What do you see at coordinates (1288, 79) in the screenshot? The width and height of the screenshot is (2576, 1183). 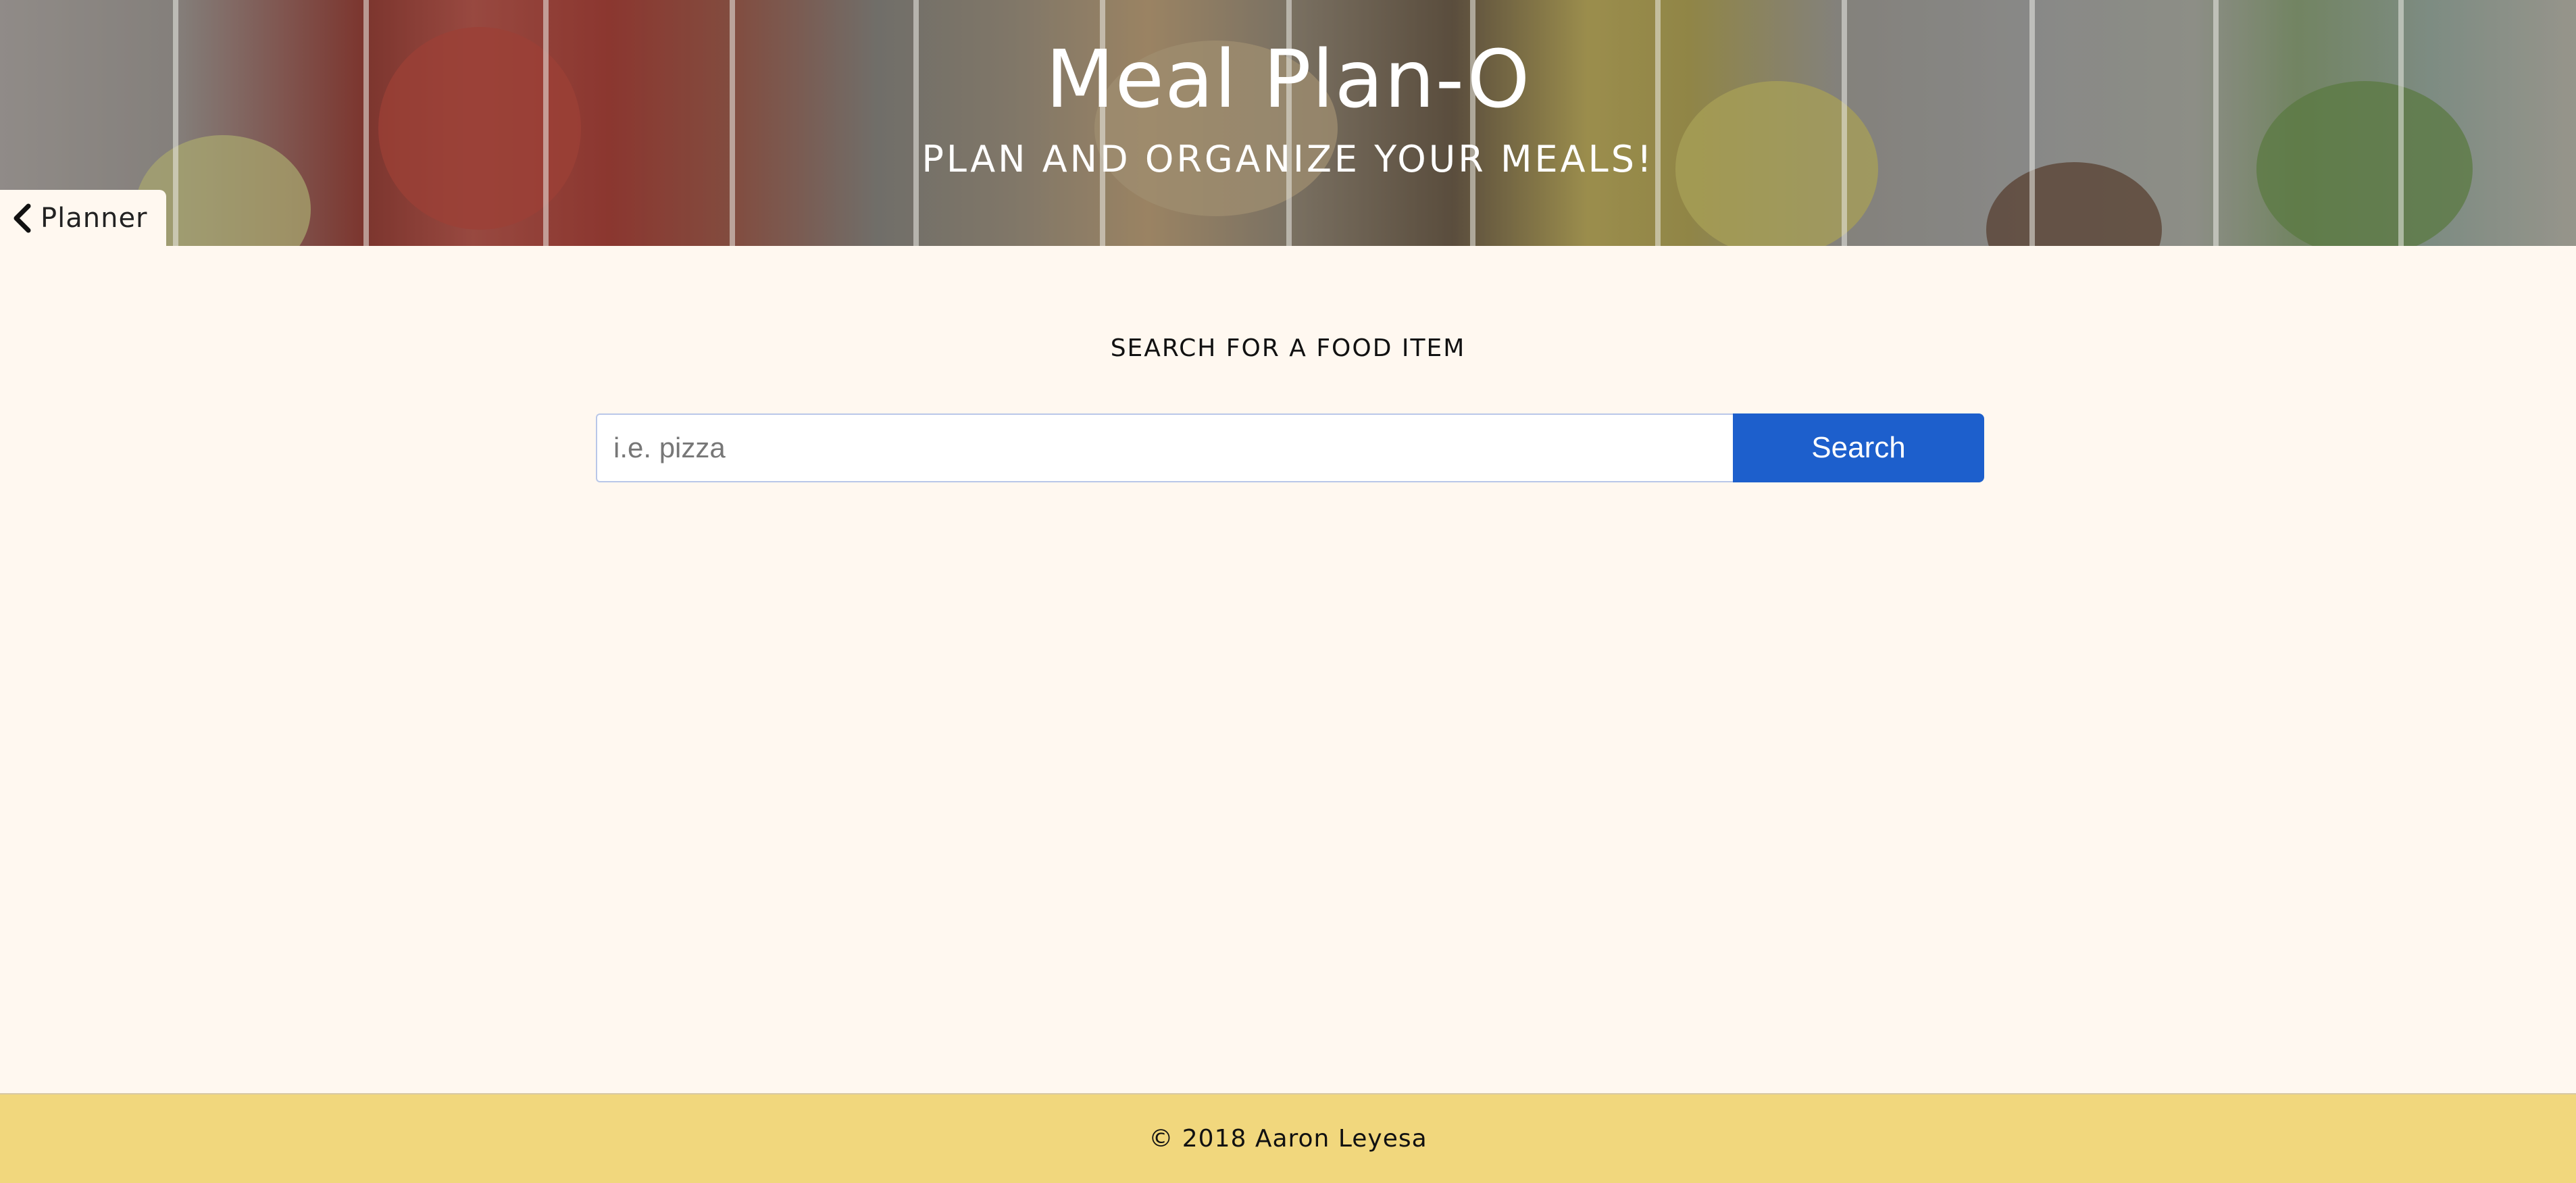 I see `site-title: Meal Plan-O` at bounding box center [1288, 79].